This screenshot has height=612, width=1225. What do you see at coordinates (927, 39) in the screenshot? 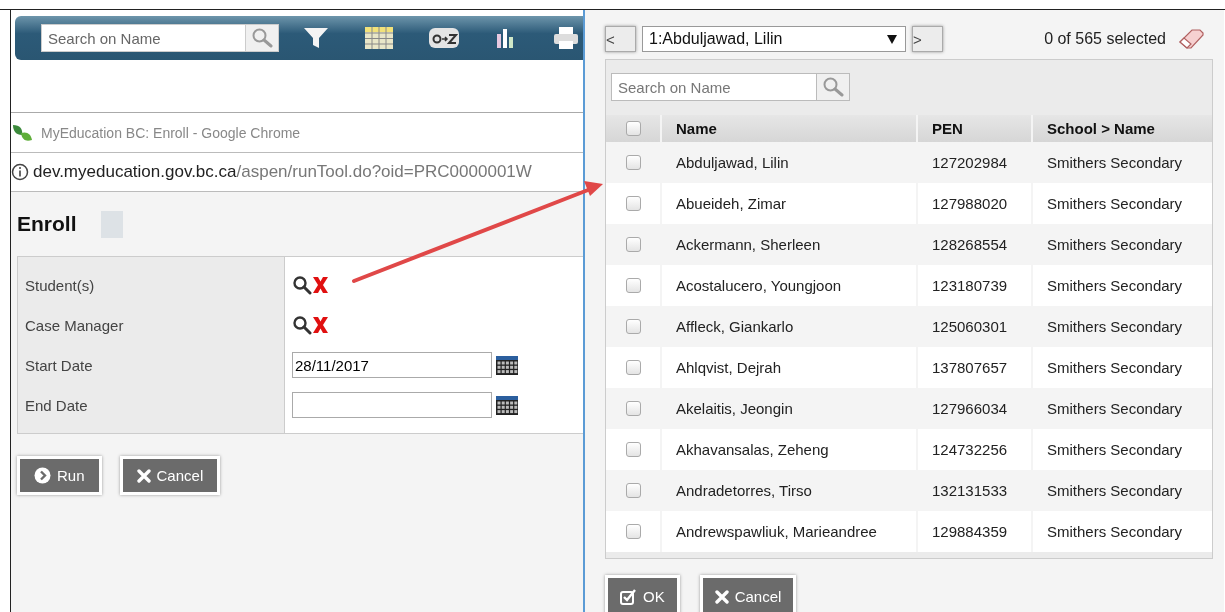
I see `next-button: >` at bounding box center [927, 39].